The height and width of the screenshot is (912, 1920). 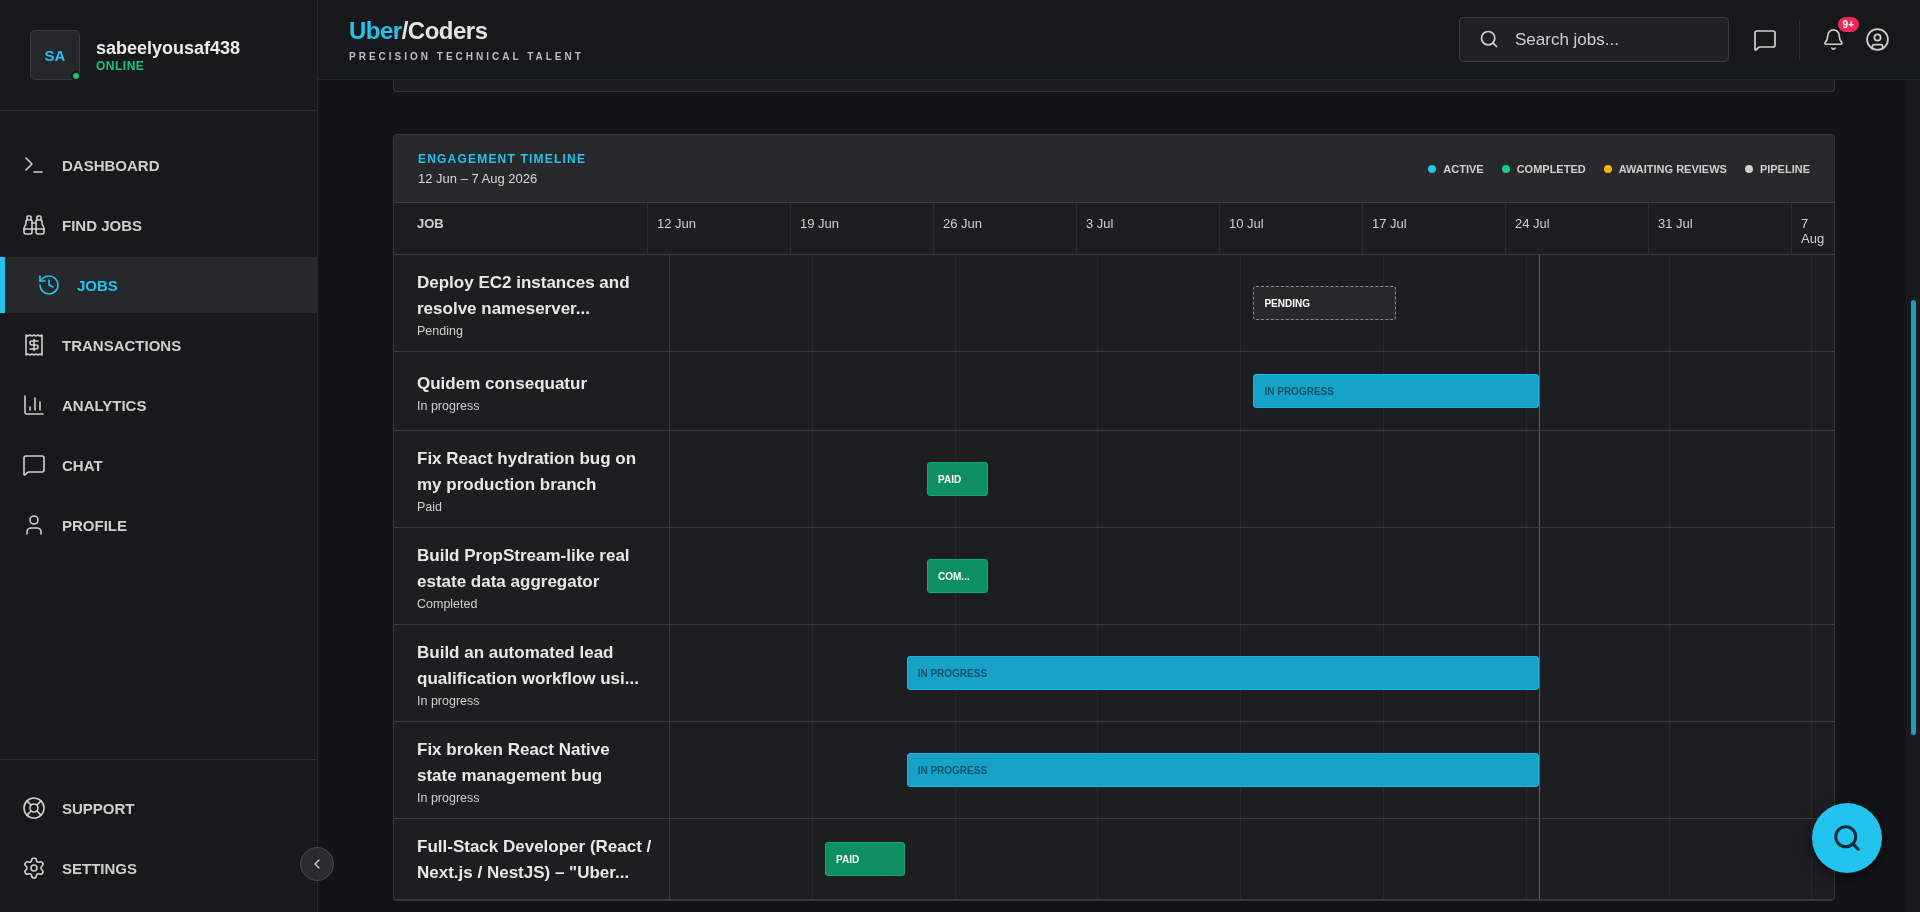 I want to click on notifications-button: 9+, so click(x=1840, y=34).